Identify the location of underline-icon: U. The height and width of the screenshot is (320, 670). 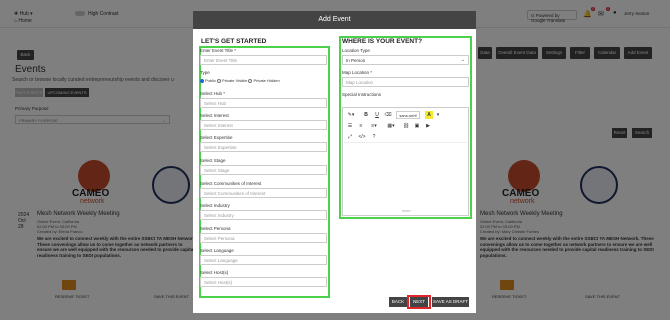
(377, 115).